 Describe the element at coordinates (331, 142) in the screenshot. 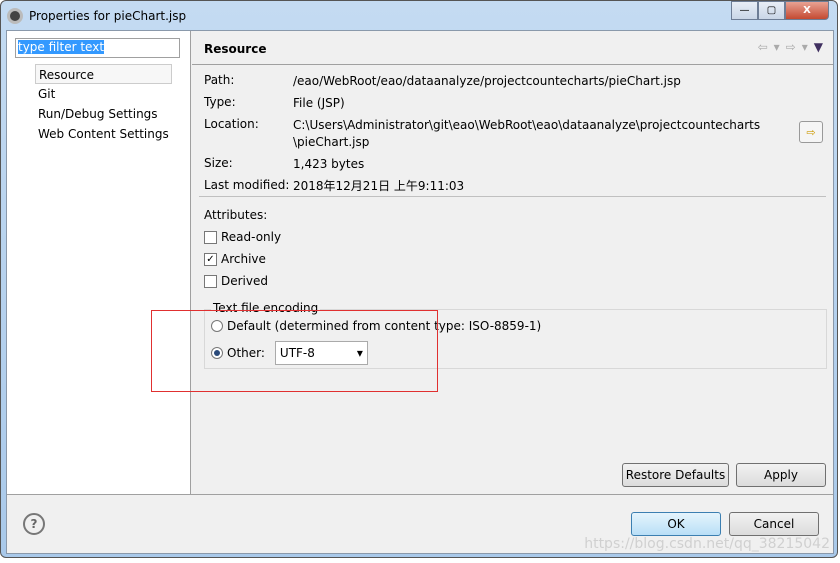

I see `location-value-cont: \pieChart.jsp` at that location.